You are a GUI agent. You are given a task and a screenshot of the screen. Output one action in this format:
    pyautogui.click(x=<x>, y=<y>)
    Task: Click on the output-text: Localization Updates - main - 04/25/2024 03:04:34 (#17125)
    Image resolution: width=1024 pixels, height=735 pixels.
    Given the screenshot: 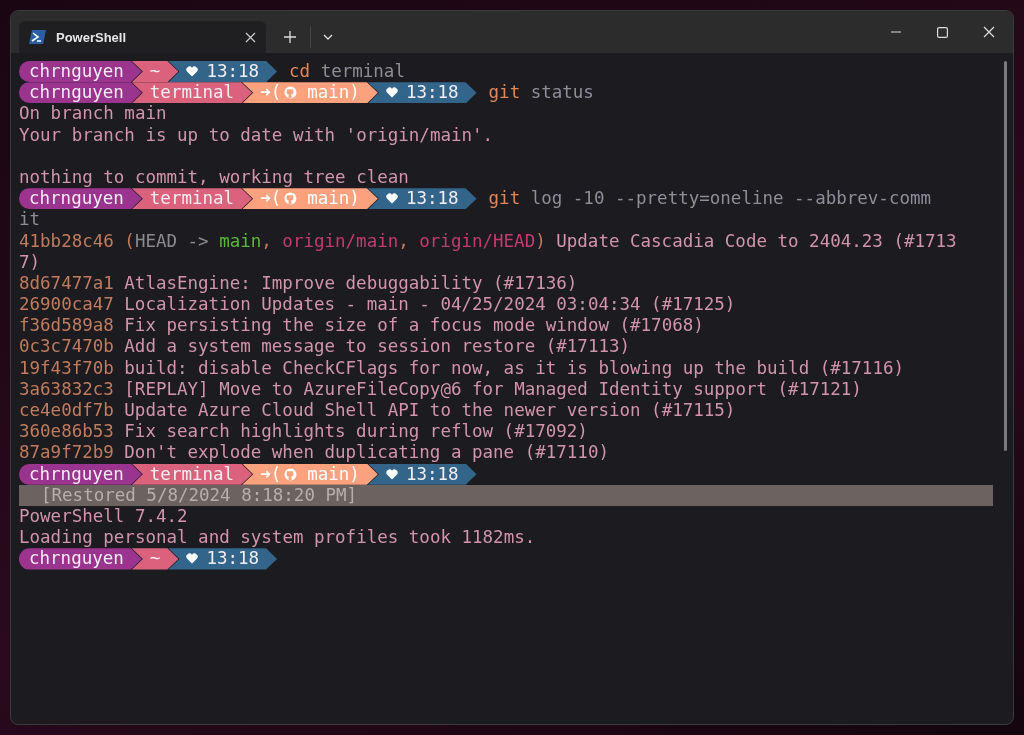 What is the action you would take?
    pyautogui.click(x=430, y=305)
    